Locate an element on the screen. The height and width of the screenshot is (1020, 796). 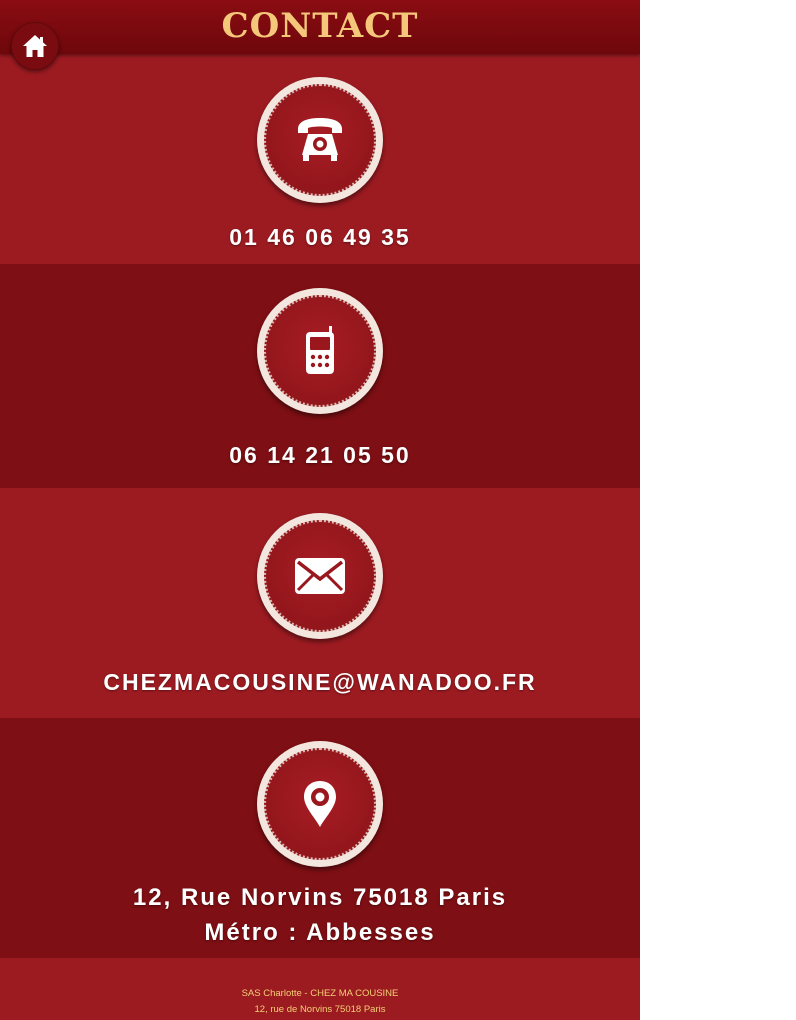
home-icon is located at coordinates (35, 46).